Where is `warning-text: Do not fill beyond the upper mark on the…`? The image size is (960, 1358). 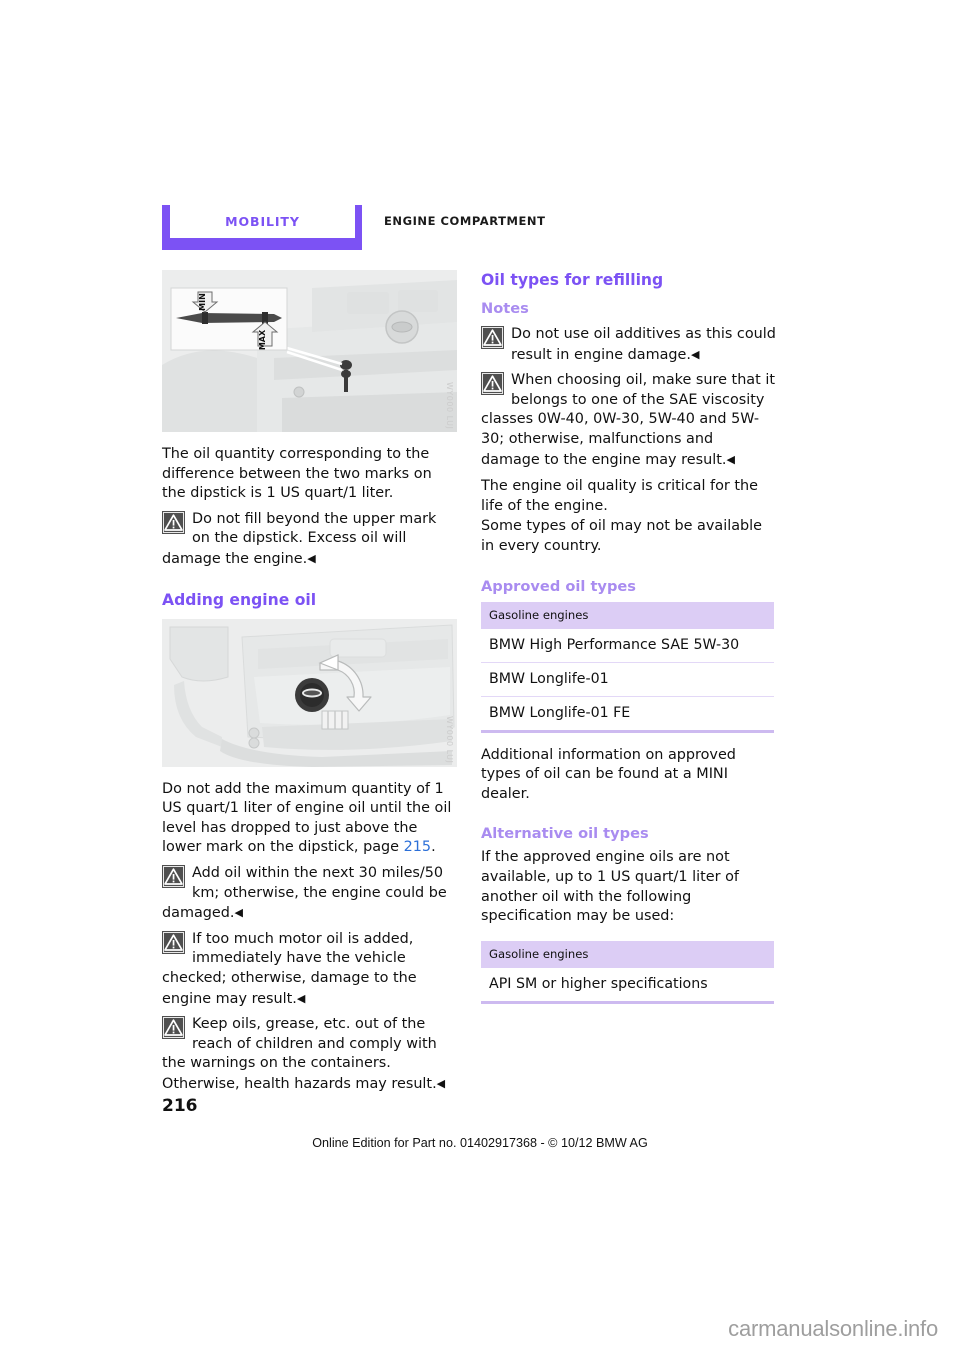 warning-text: Do not fill beyond the upper mark on the… is located at coordinates (299, 538).